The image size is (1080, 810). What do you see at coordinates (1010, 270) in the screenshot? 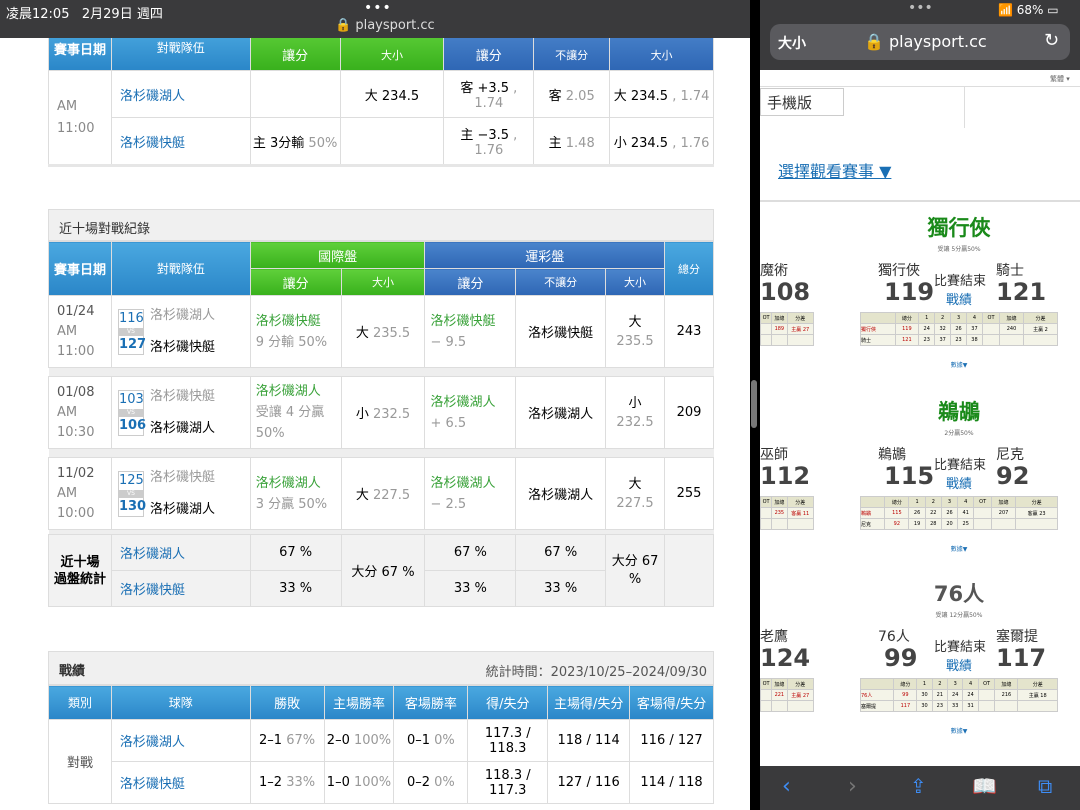
I see `away-team: 騎士` at bounding box center [1010, 270].